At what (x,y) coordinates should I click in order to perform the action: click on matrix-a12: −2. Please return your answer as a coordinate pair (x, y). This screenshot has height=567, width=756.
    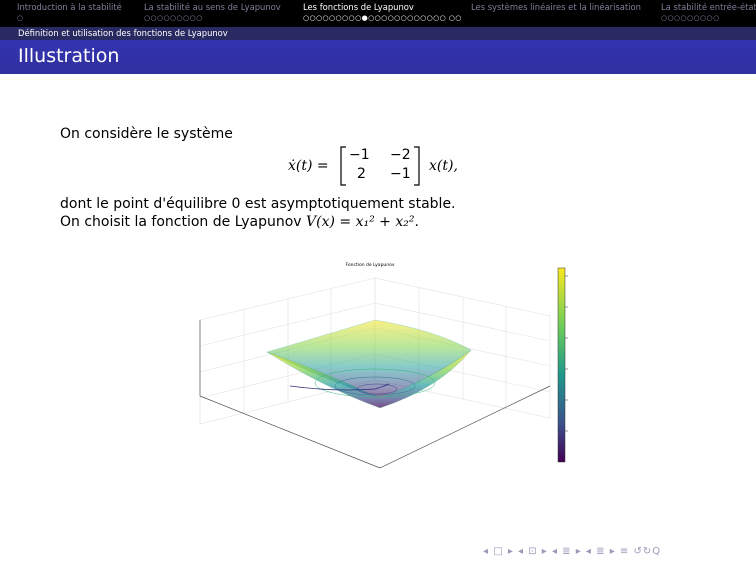
    Looking at the image, I should click on (400, 155).